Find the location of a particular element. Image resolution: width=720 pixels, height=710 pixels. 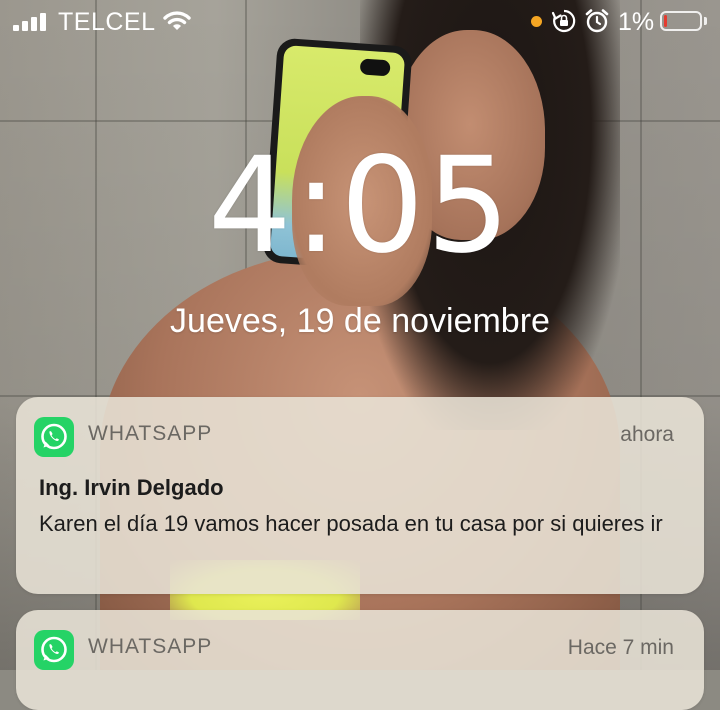

privacy-indicator-dot is located at coordinates (536, 21).